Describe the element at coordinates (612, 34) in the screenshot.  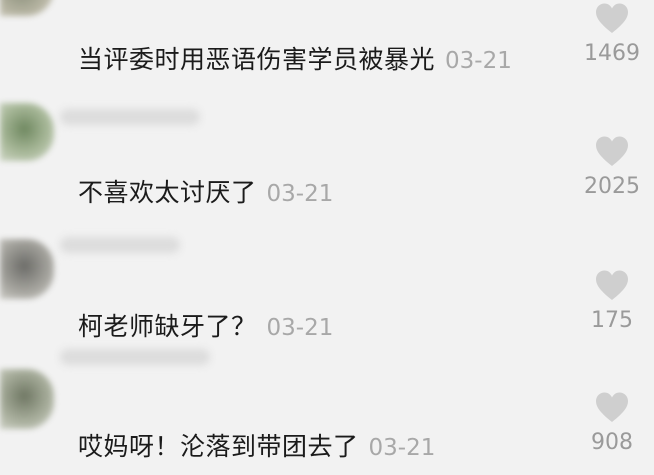
I see `like-button: 1469` at that location.